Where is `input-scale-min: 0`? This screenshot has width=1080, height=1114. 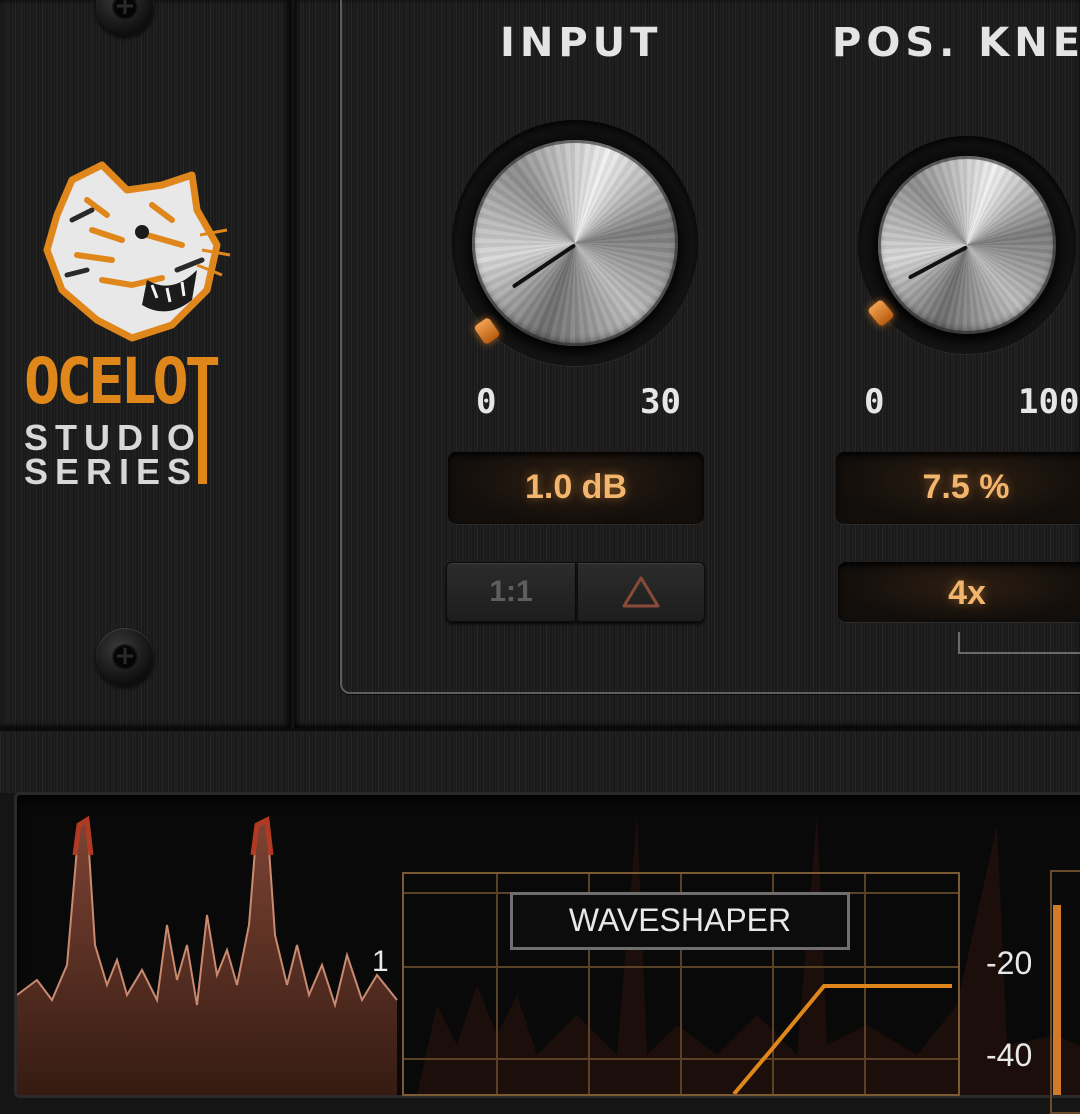
input-scale-min: 0 is located at coordinates (486, 402).